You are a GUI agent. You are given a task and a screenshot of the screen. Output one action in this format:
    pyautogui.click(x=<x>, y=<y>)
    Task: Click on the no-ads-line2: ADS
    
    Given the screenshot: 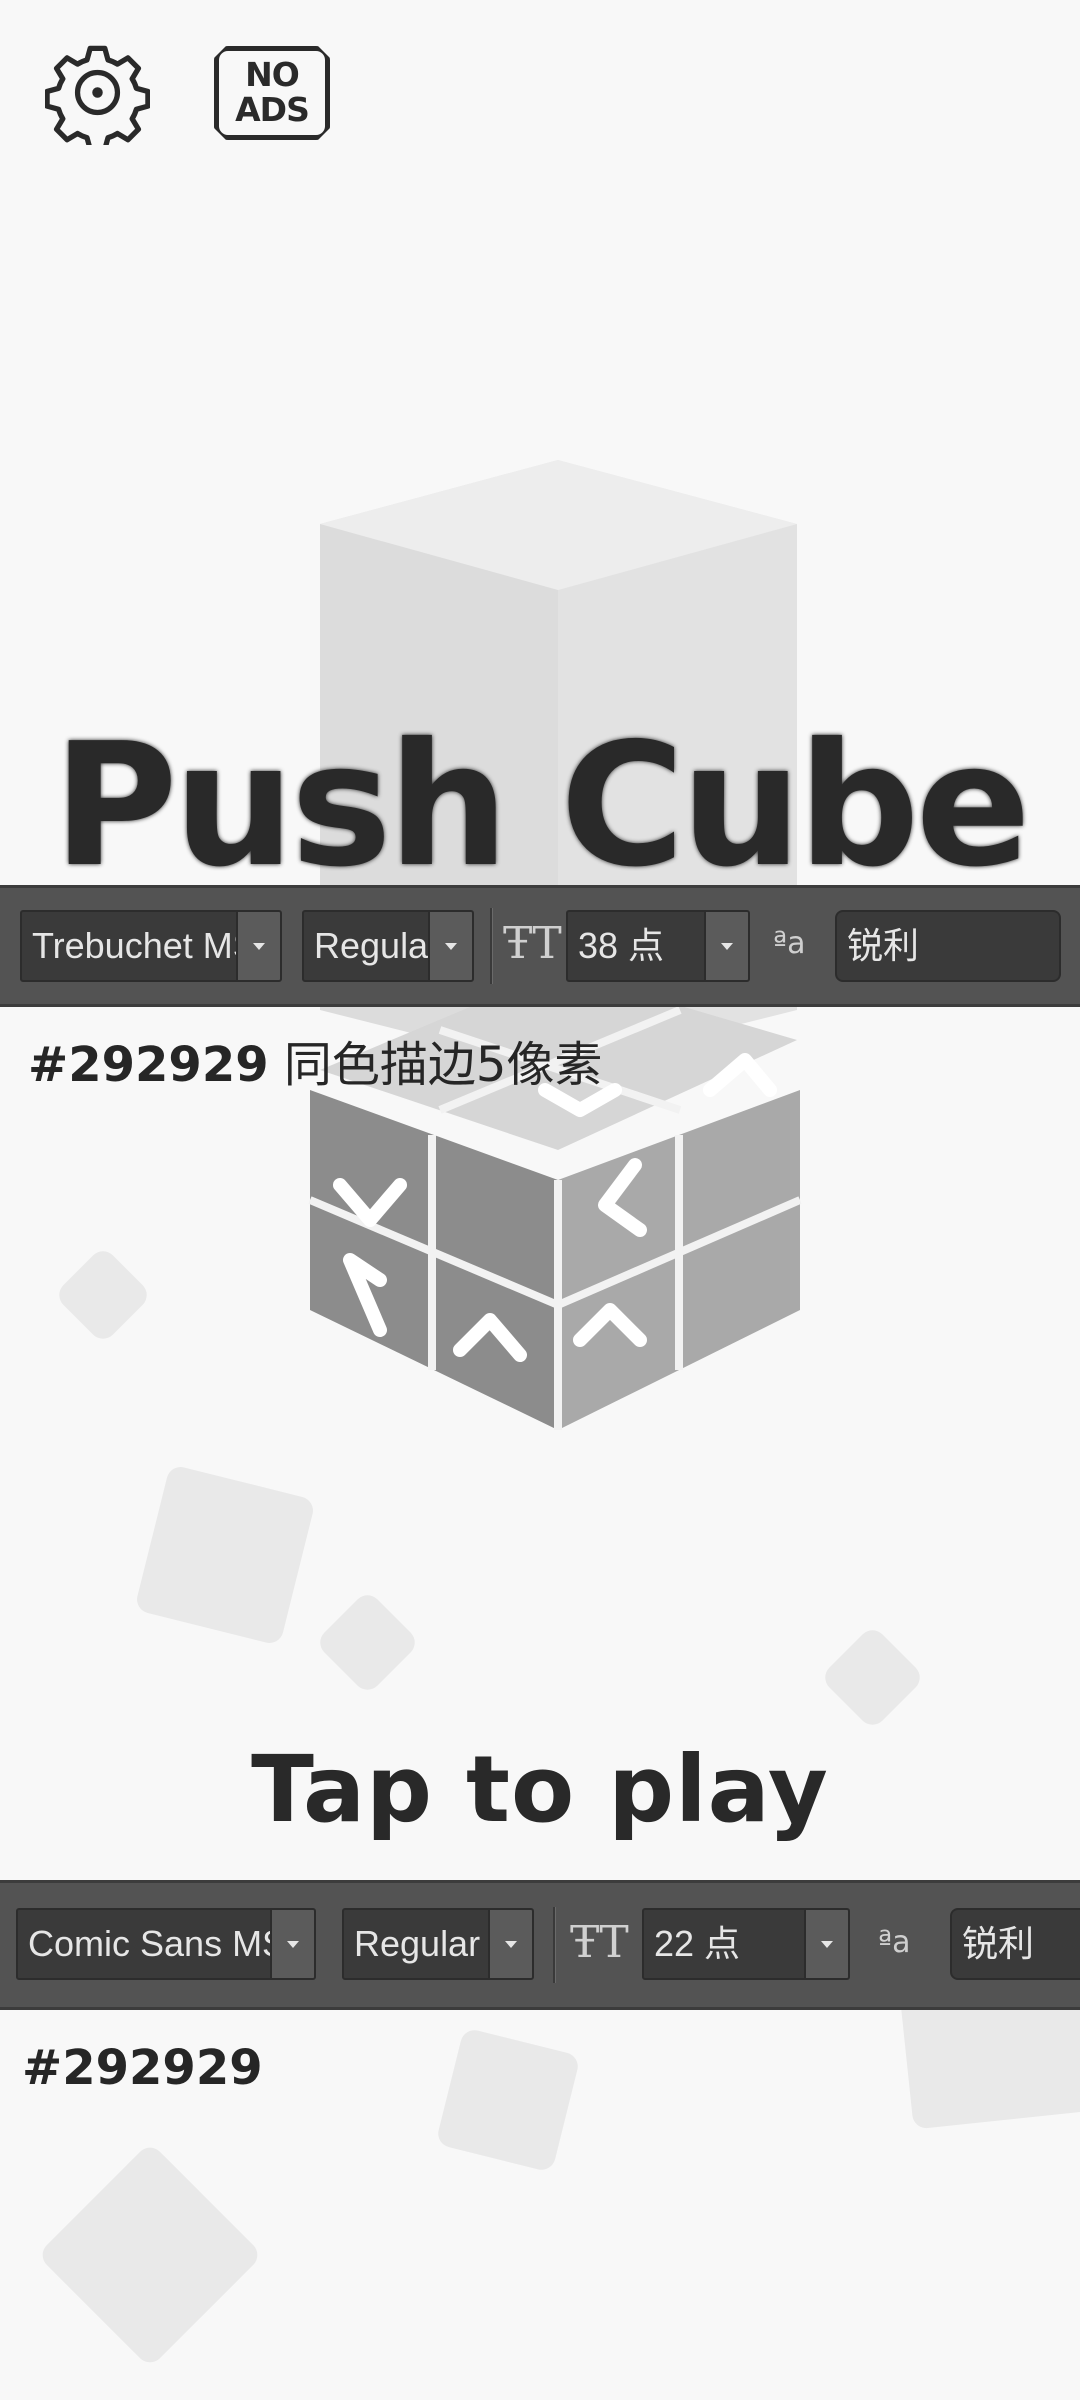 What is the action you would take?
    pyautogui.click(x=272, y=109)
    